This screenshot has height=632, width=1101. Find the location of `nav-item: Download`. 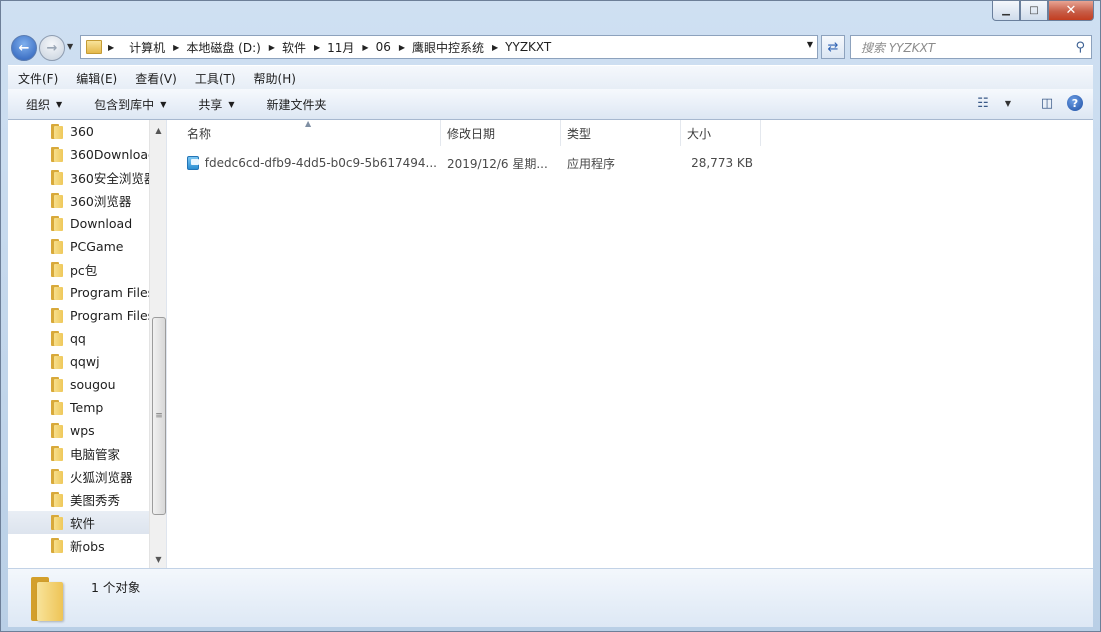

nav-item: Download is located at coordinates (78, 223).